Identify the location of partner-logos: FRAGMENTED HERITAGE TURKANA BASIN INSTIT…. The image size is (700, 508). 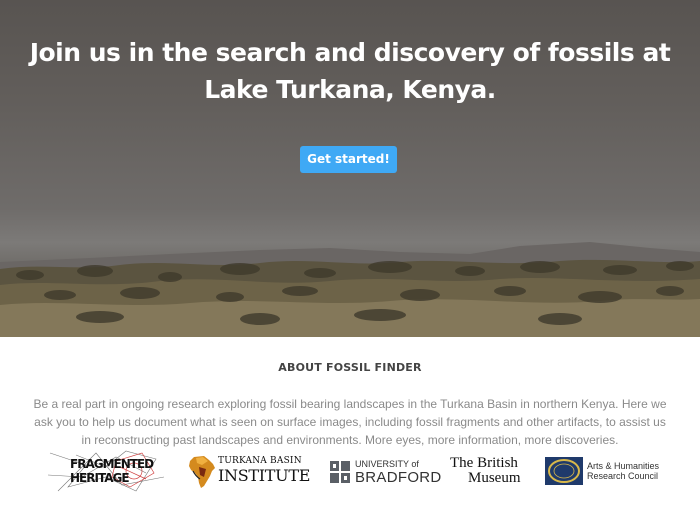
(350, 473).